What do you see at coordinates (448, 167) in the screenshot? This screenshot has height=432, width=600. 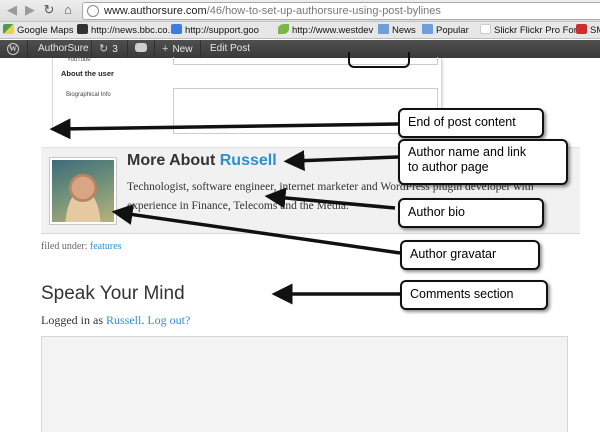 I see `callout-author-name-line2: to author page` at bounding box center [448, 167].